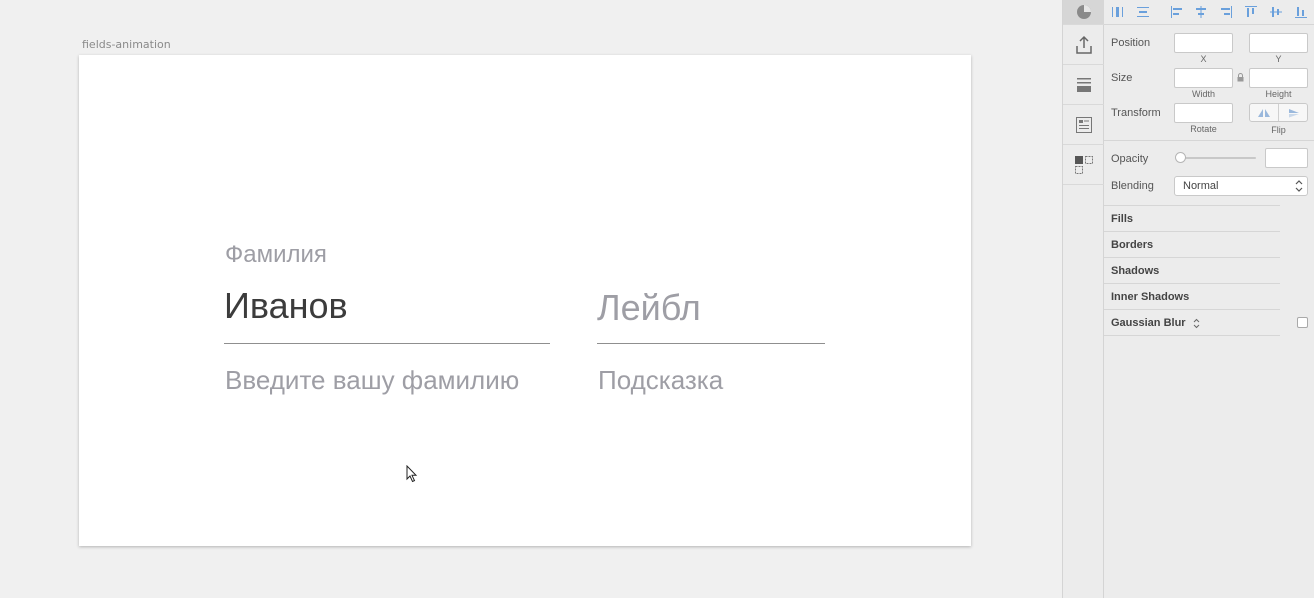 Image resolution: width=1314 pixels, height=598 pixels. Describe the element at coordinates (1130, 159) in the screenshot. I see `opacity-label: Opacity` at that location.